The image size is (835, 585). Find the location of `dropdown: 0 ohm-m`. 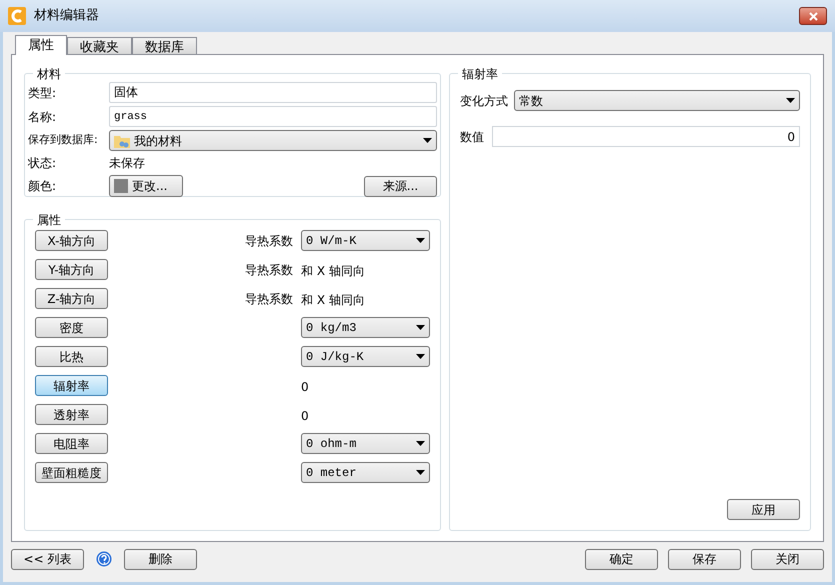

dropdown: 0 ohm-m is located at coordinates (365, 443).